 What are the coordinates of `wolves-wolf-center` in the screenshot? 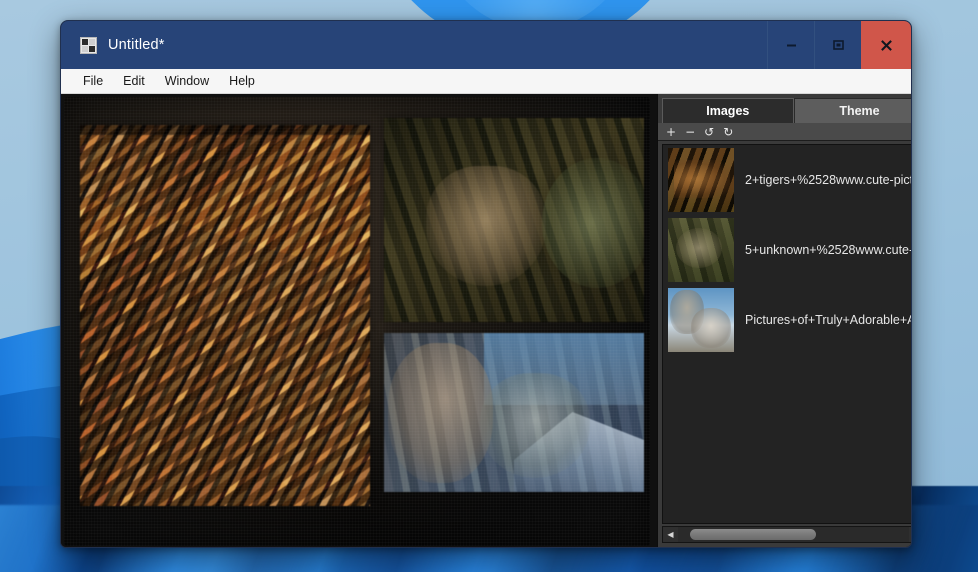 It's located at (535, 425).